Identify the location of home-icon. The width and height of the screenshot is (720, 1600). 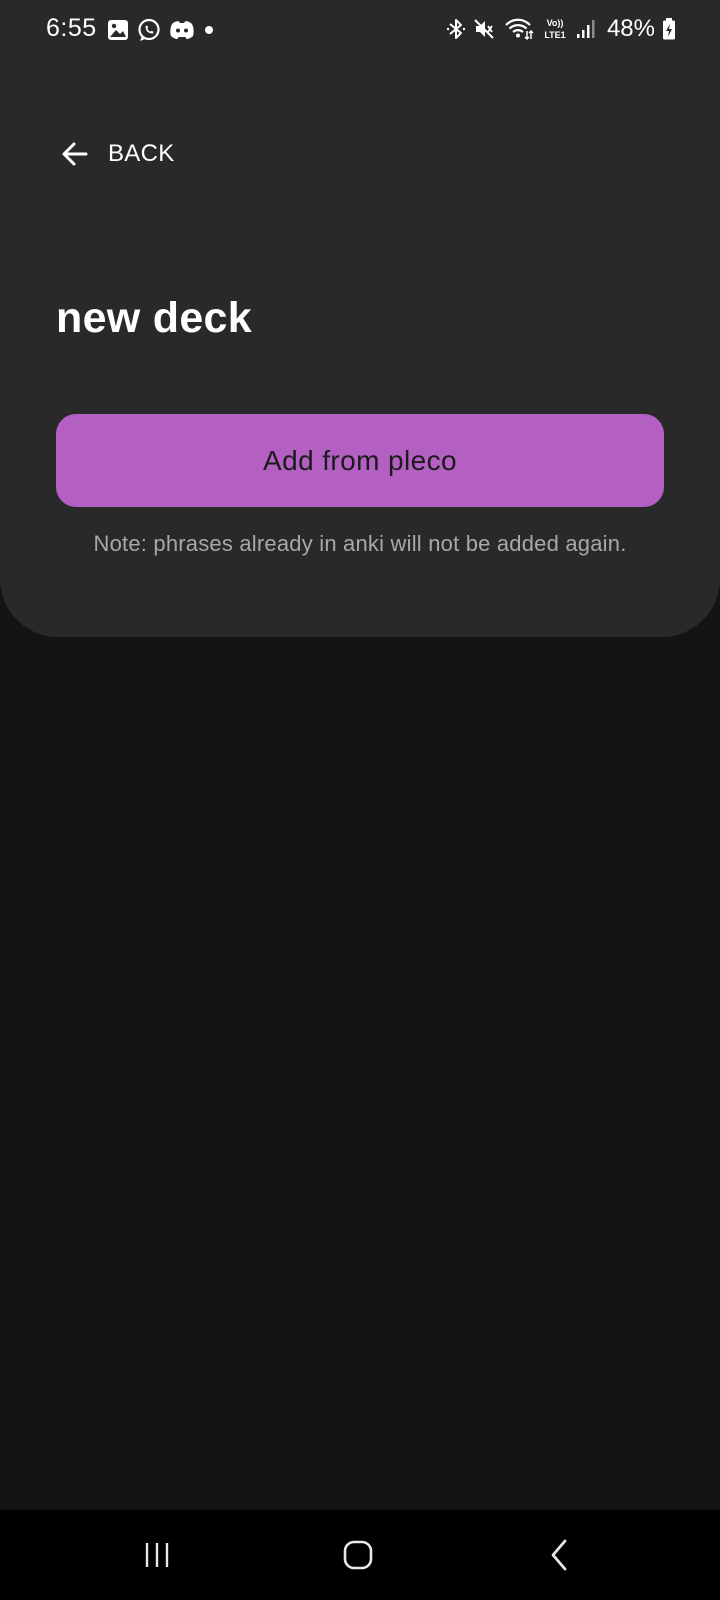
(358, 1555).